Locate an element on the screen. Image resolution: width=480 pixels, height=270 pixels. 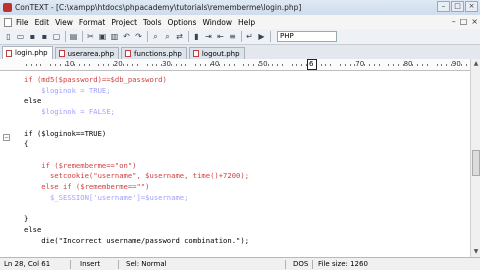
doc-restore-button: □ is located at coordinates (464, 21).